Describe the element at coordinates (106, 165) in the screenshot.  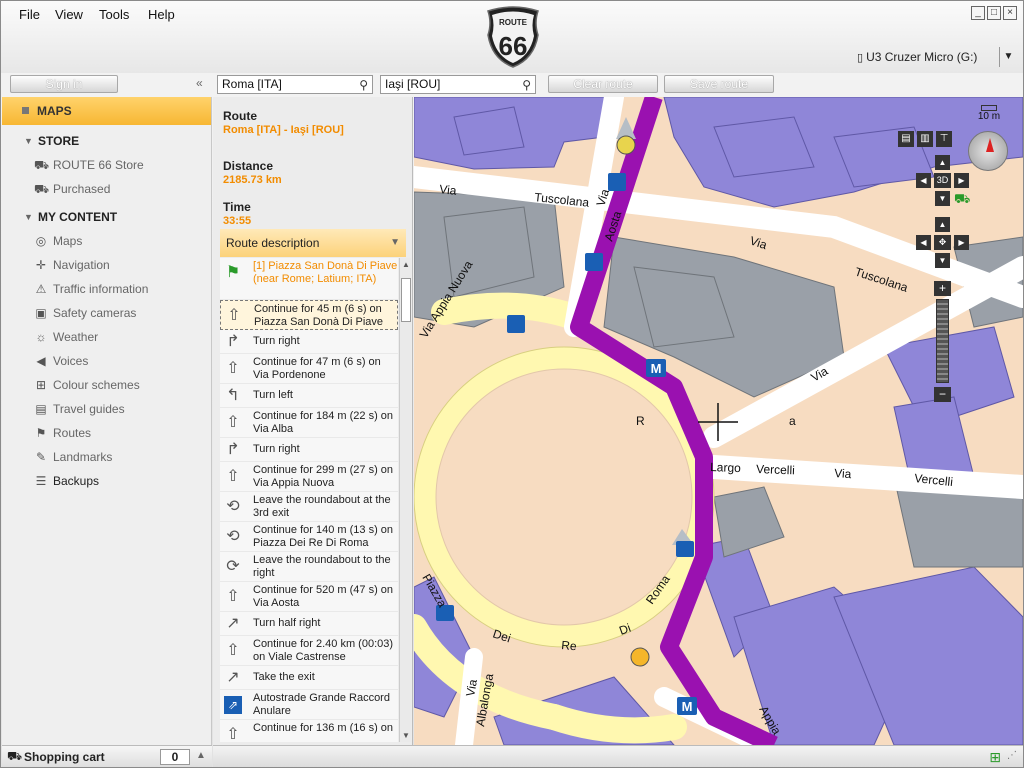
I see `sidebar-item-route66-store: ⛟ ROUTE 66 Store` at that location.